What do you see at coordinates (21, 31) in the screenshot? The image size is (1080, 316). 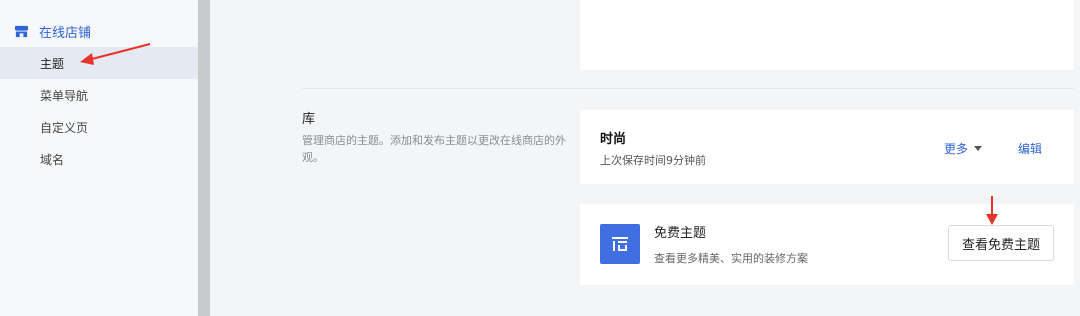 I see `store-icon` at bounding box center [21, 31].